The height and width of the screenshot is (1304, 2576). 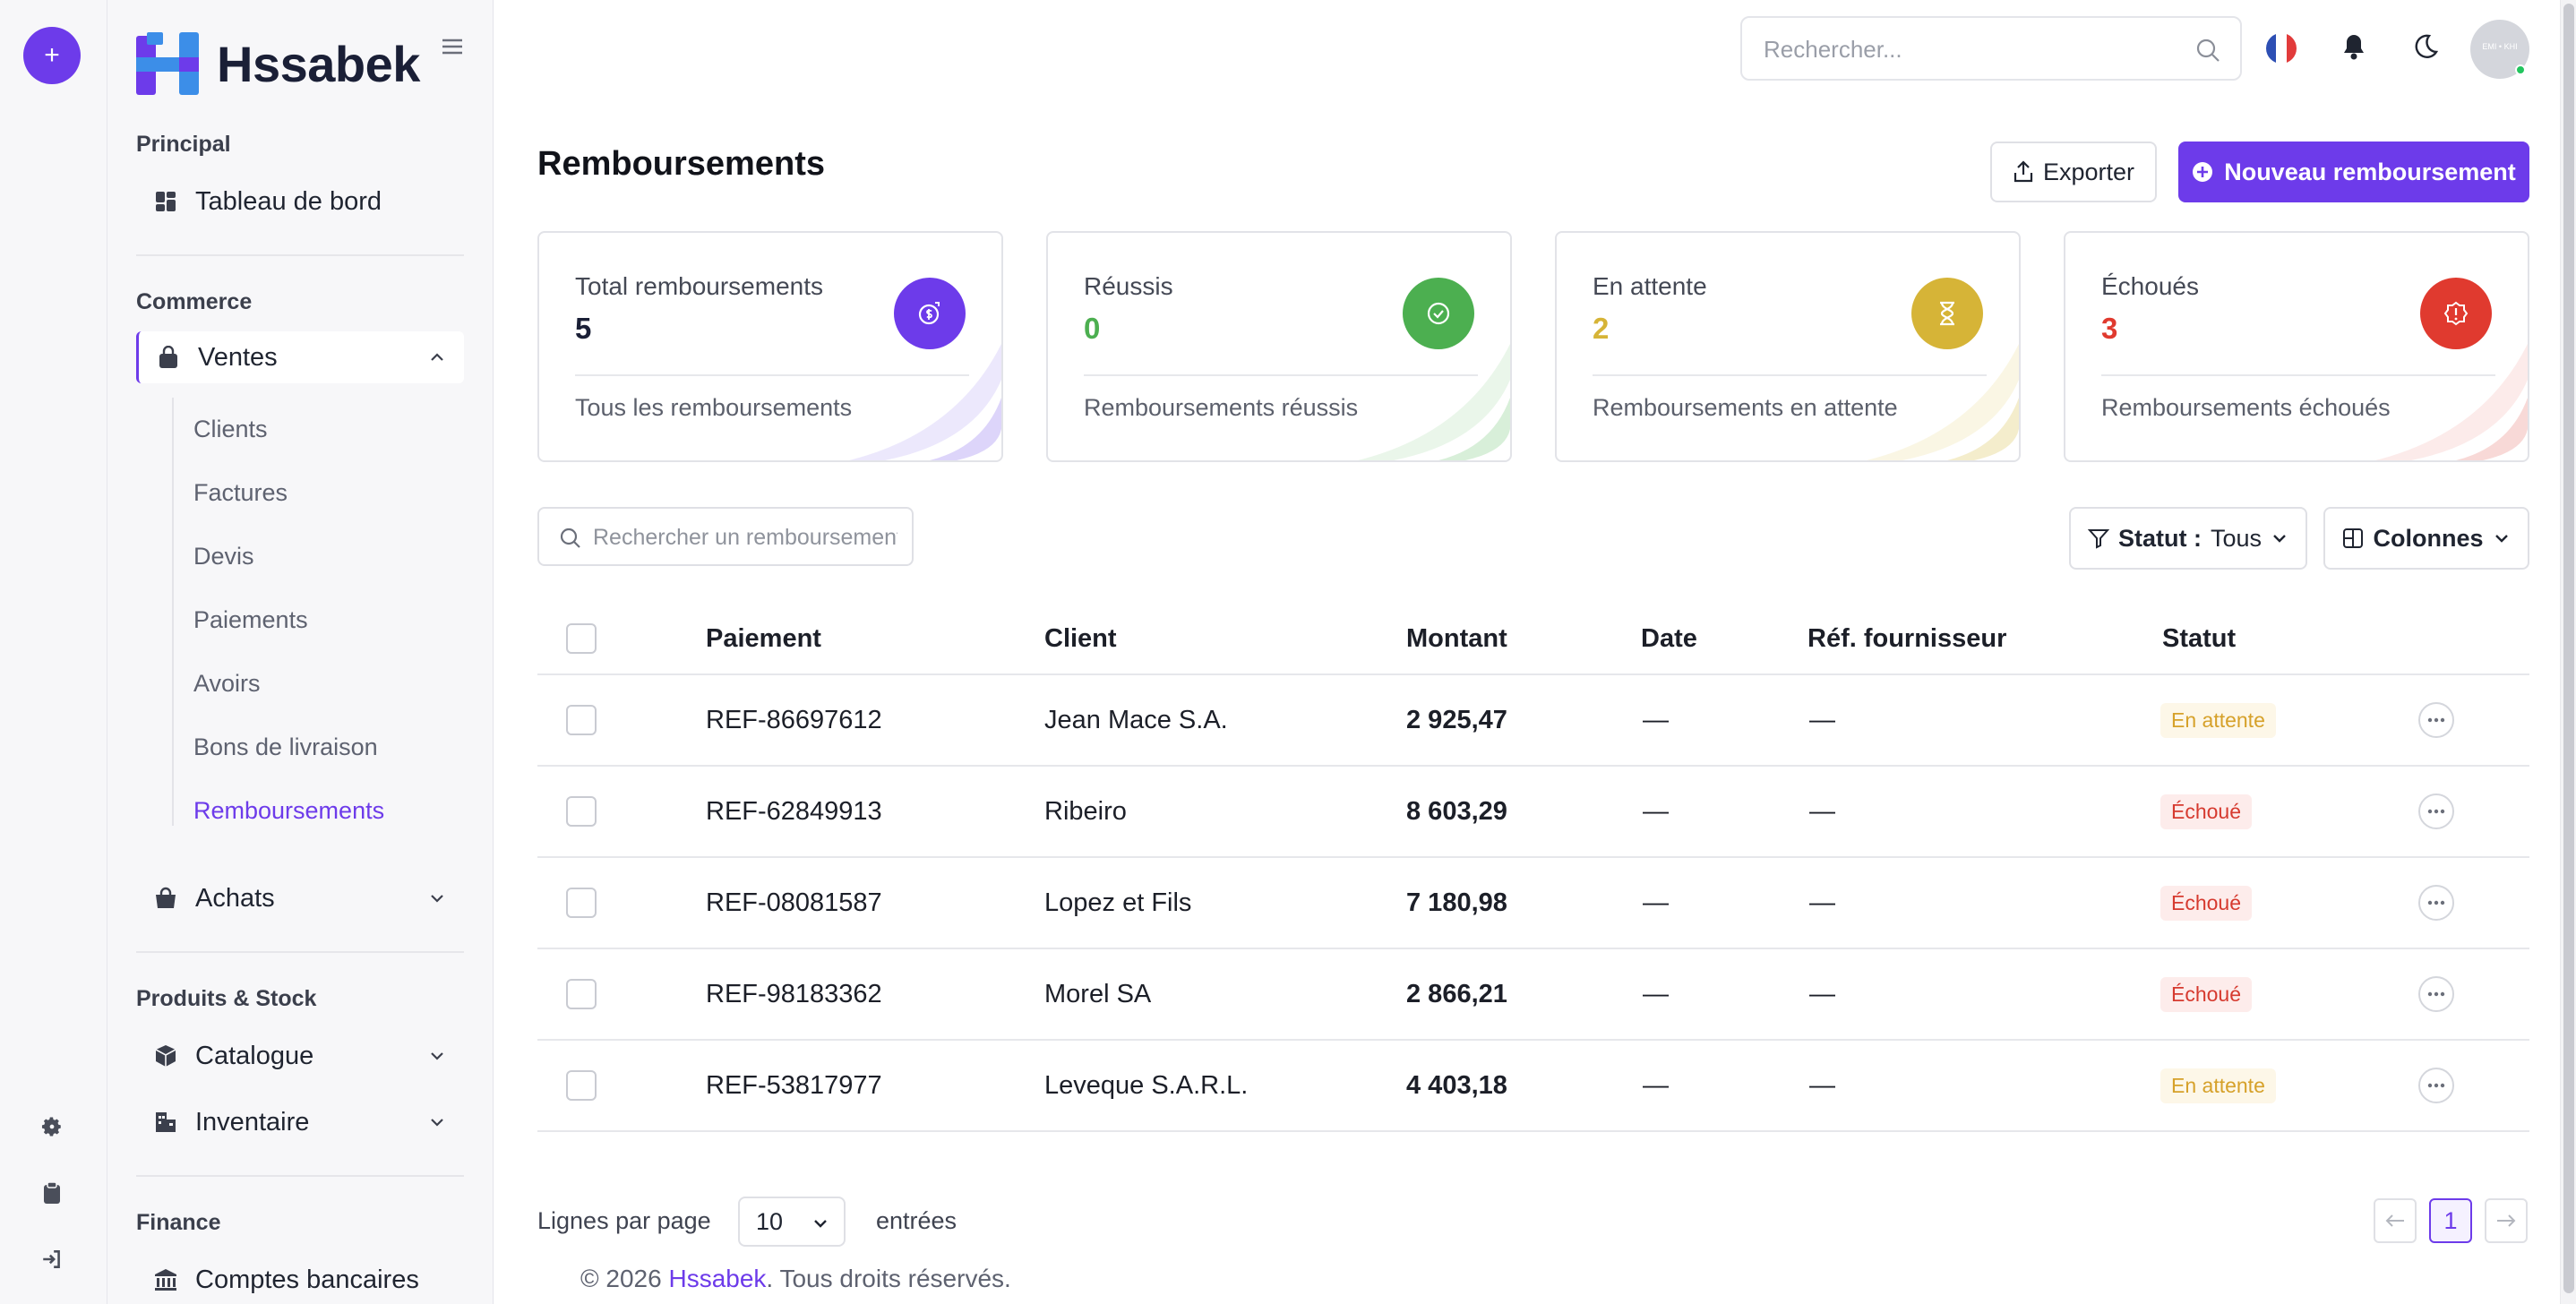 What do you see at coordinates (2199, 639) in the screenshot?
I see `column-header-status: Statut` at bounding box center [2199, 639].